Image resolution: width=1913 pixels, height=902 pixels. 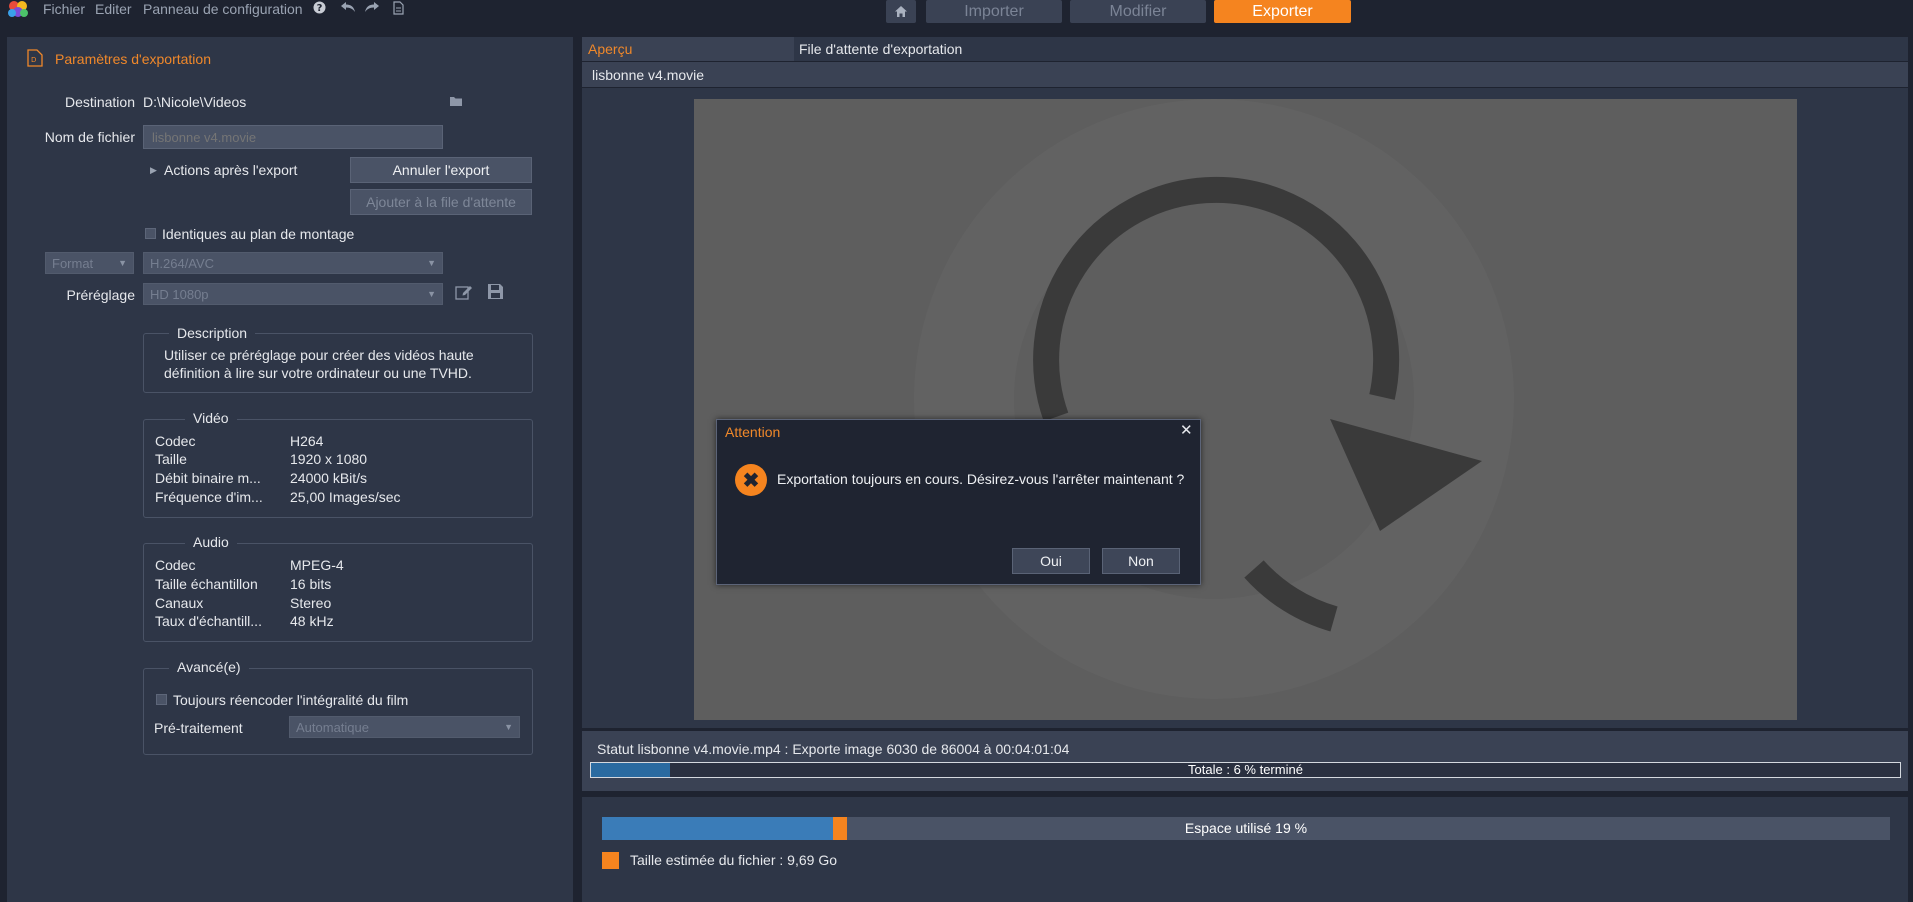 I want to click on preprocessing-label: Pré-traitement, so click(x=198, y=728).